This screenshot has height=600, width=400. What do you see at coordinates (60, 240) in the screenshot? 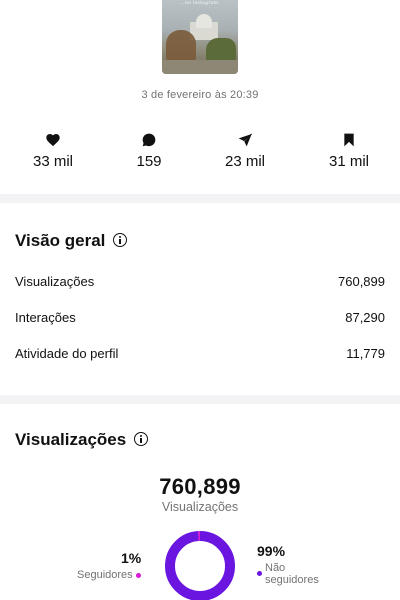
I see `overview-title: Visão geral` at bounding box center [60, 240].